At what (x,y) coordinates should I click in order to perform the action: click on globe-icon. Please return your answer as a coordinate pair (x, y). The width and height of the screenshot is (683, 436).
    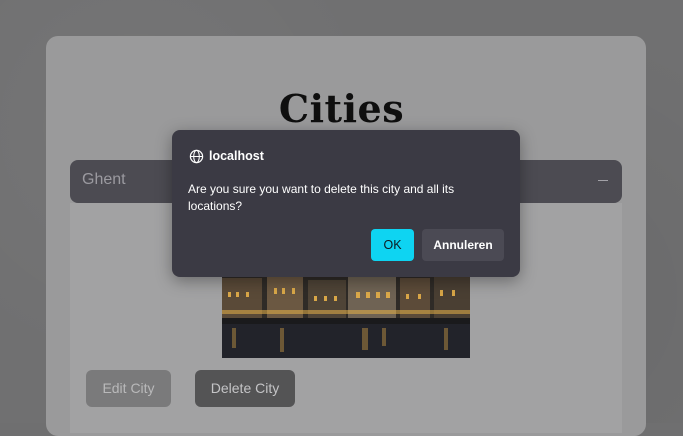
    Looking at the image, I should click on (196, 156).